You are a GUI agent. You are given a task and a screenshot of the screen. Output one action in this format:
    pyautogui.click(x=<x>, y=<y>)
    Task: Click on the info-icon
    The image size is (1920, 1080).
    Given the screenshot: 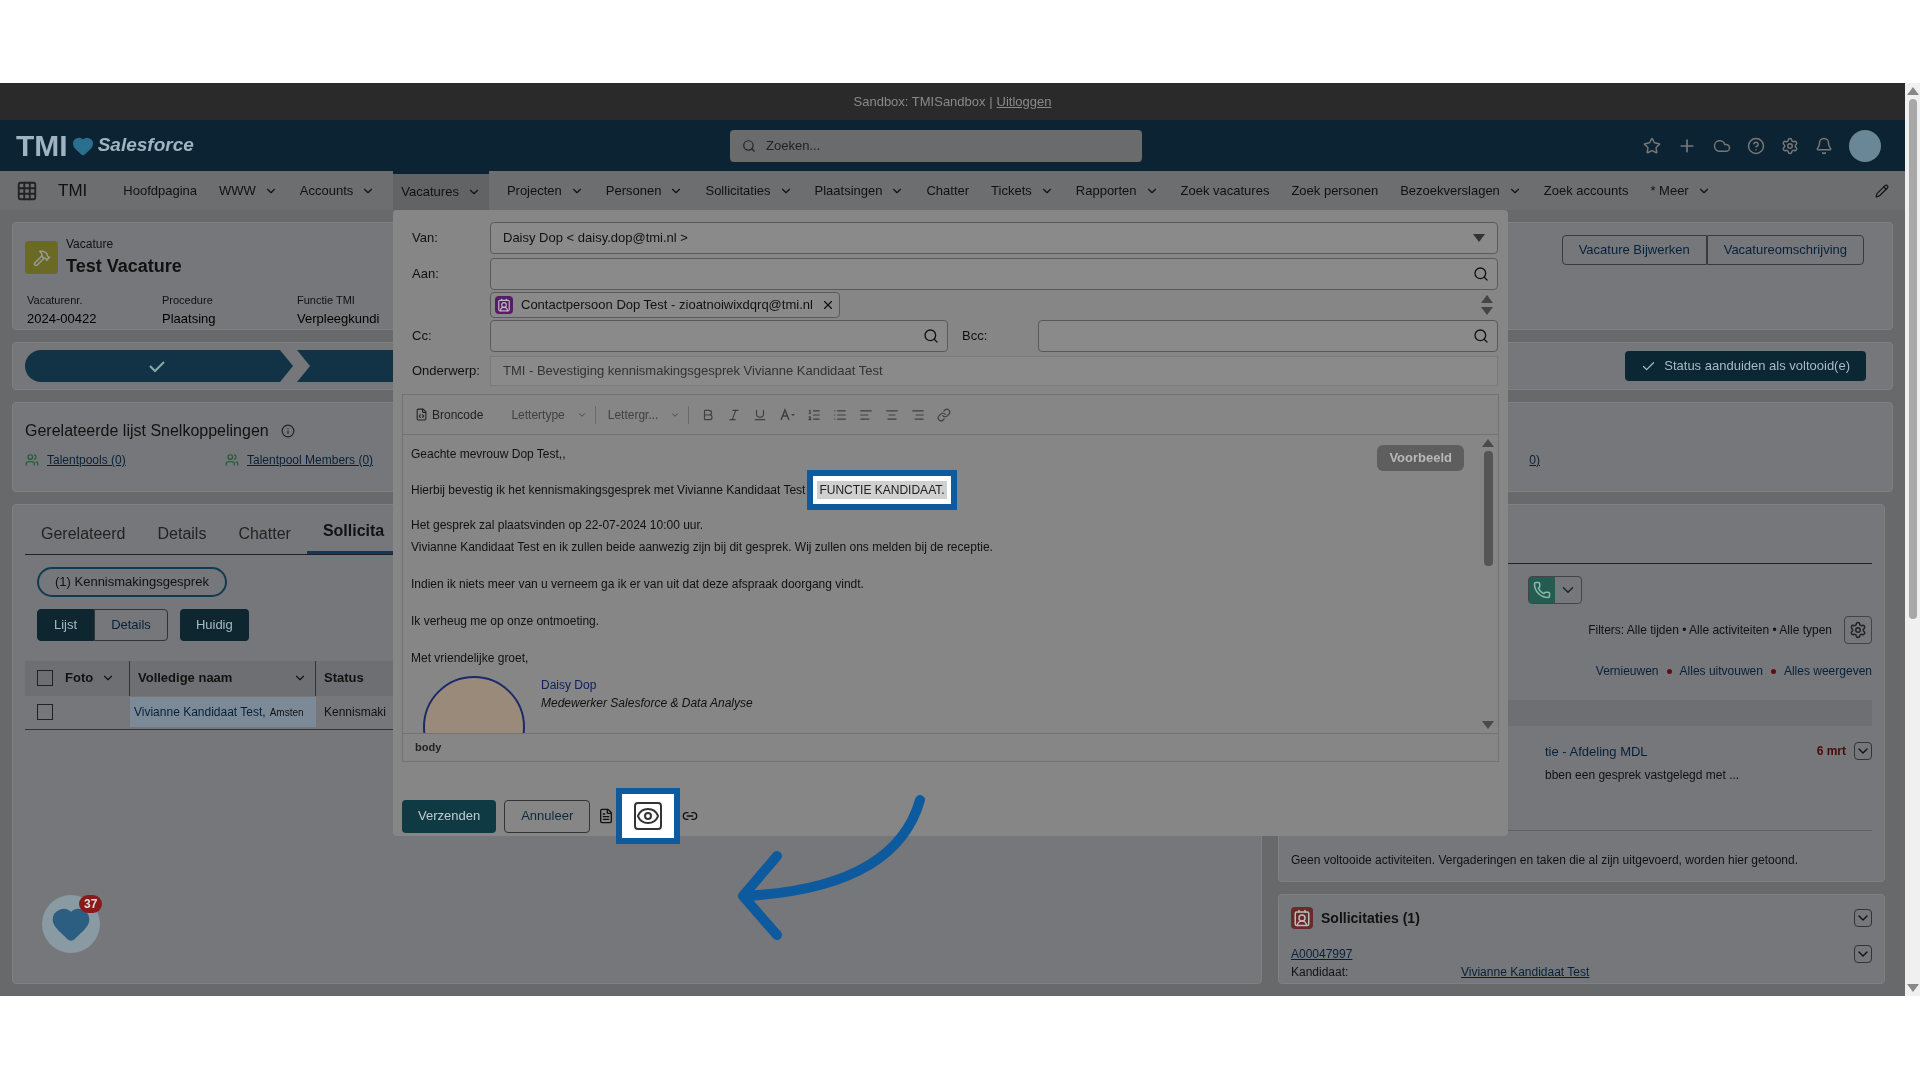 What is the action you would take?
    pyautogui.click(x=287, y=431)
    